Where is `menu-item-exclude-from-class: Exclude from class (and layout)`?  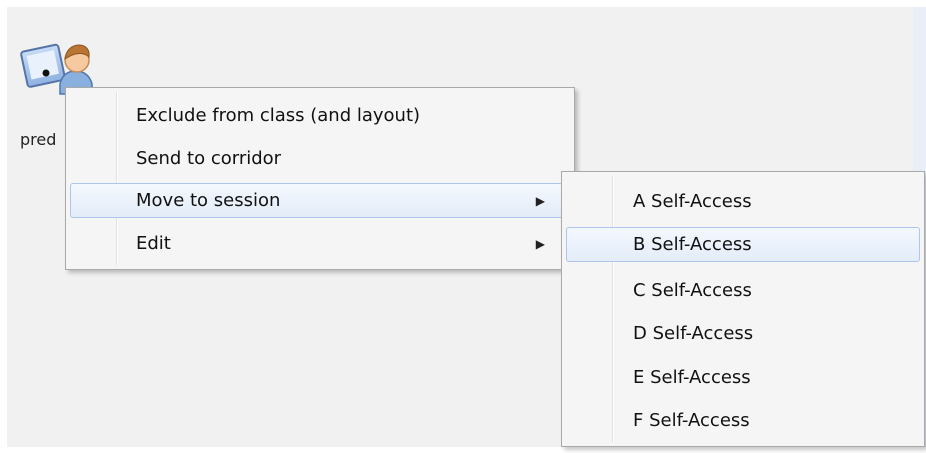 menu-item-exclude-from-class: Exclude from class (and layout) is located at coordinates (320, 115).